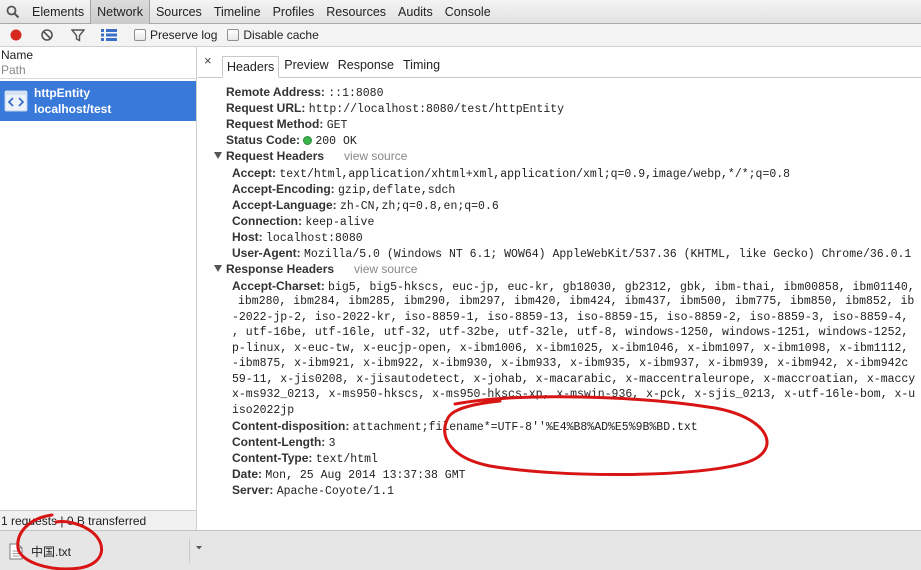 This screenshot has height=570, width=921. Describe the element at coordinates (62, 93) in the screenshot. I see `request-name: httpEntity` at that location.